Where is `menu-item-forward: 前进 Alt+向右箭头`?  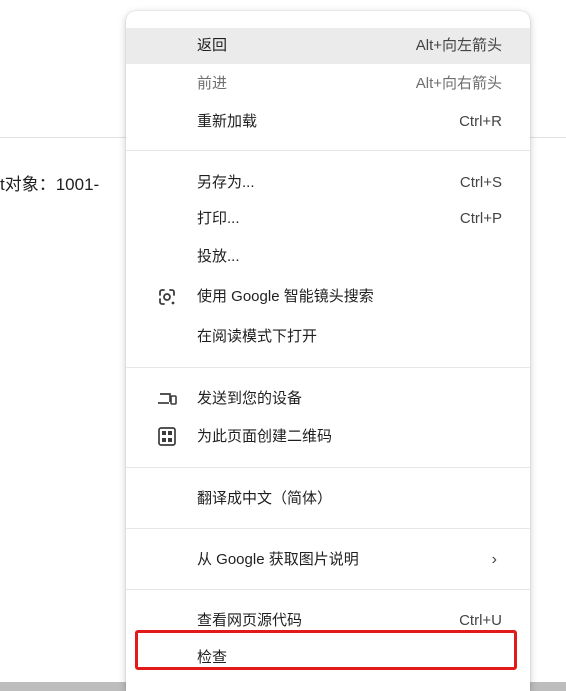 menu-item-forward: 前进 Alt+向右箭头 is located at coordinates (328, 84).